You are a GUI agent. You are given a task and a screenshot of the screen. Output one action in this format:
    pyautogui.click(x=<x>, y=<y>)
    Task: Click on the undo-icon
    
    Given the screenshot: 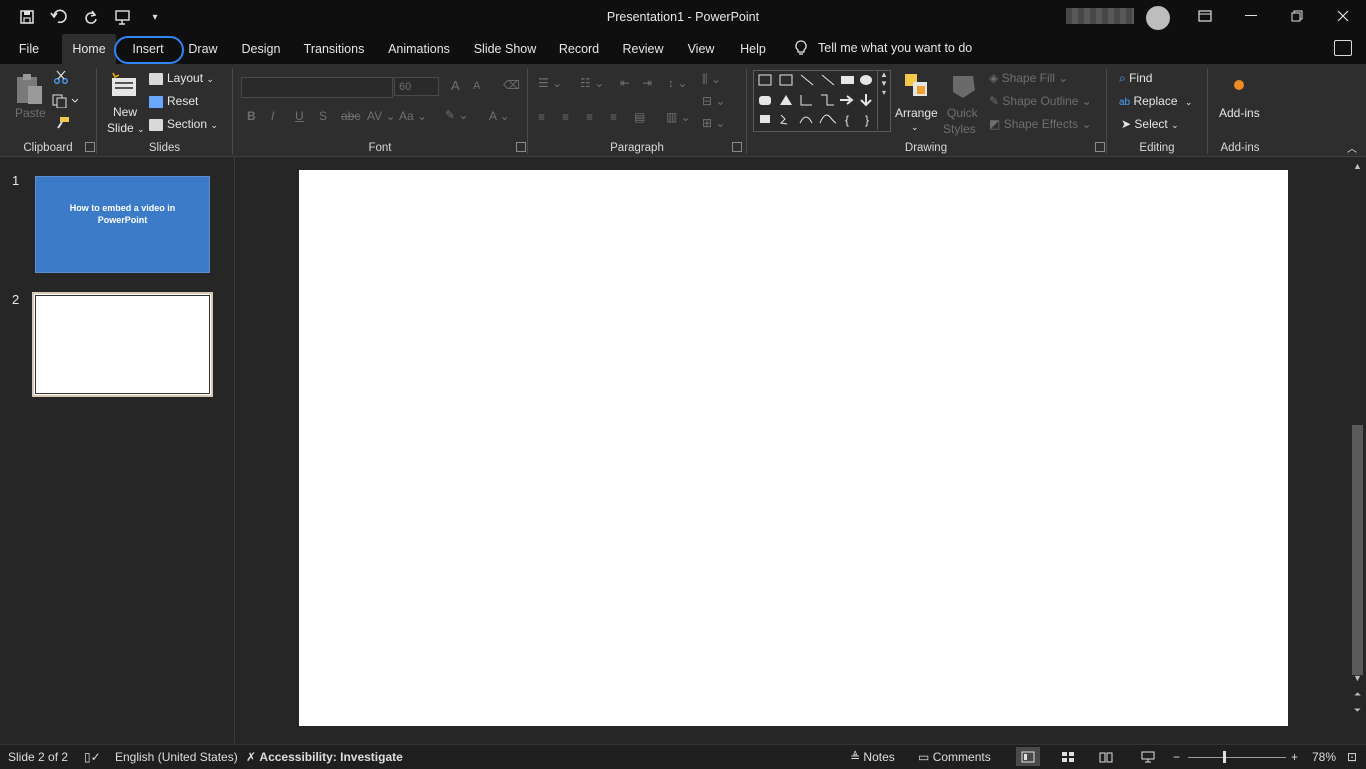 What is the action you would take?
    pyautogui.click(x=59, y=17)
    